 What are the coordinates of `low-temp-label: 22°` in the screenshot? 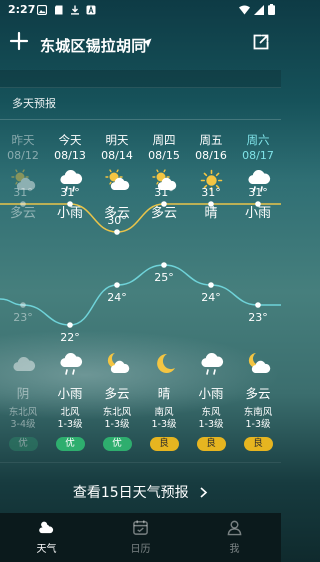 It's located at (70, 337).